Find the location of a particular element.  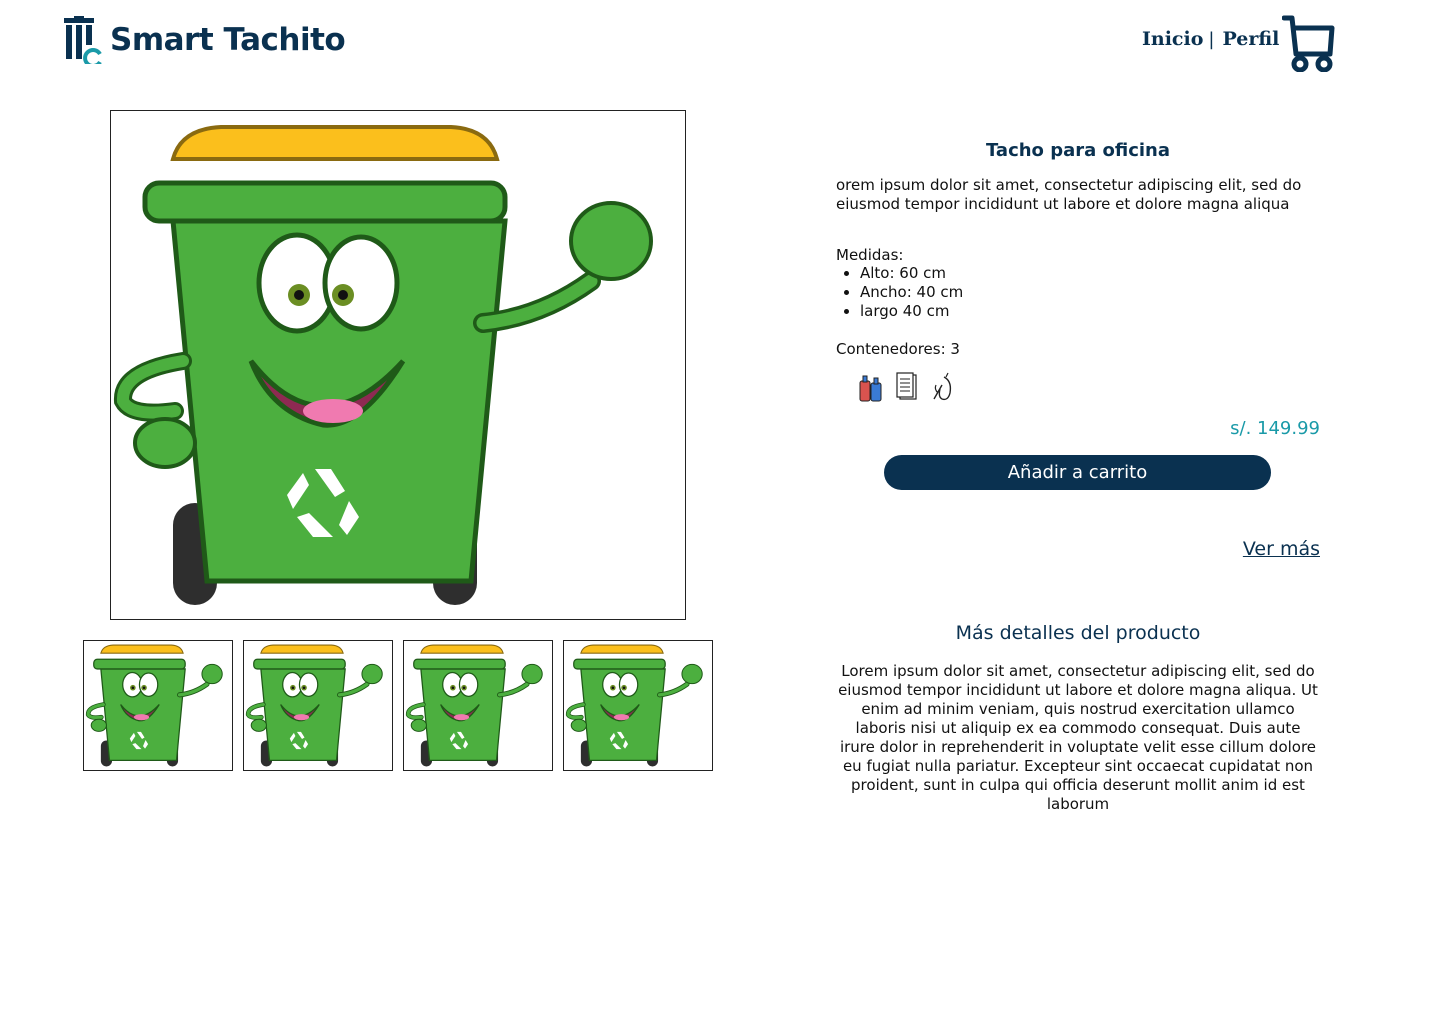

medida-ancho: Ancho: 40 cm is located at coordinates (1090, 292).